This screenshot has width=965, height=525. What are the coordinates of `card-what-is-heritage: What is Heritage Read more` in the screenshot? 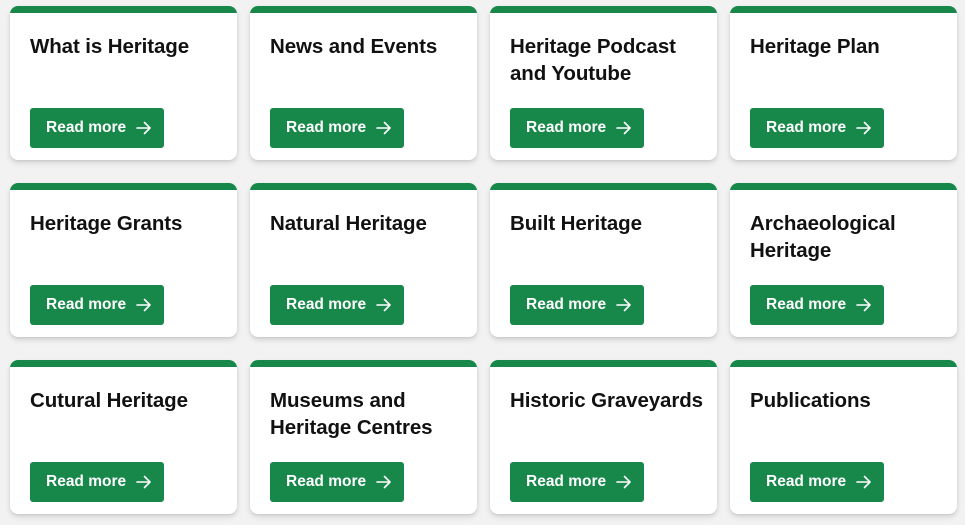 It's located at (123, 83).